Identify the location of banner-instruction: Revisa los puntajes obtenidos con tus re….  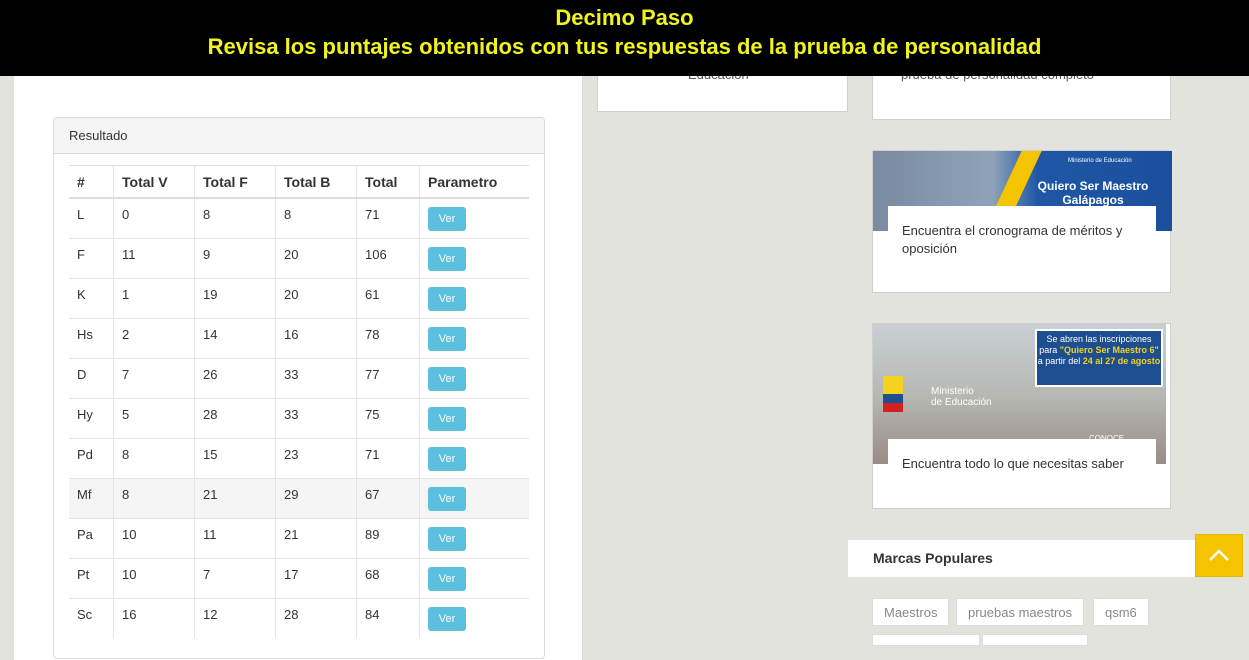
(624, 46).